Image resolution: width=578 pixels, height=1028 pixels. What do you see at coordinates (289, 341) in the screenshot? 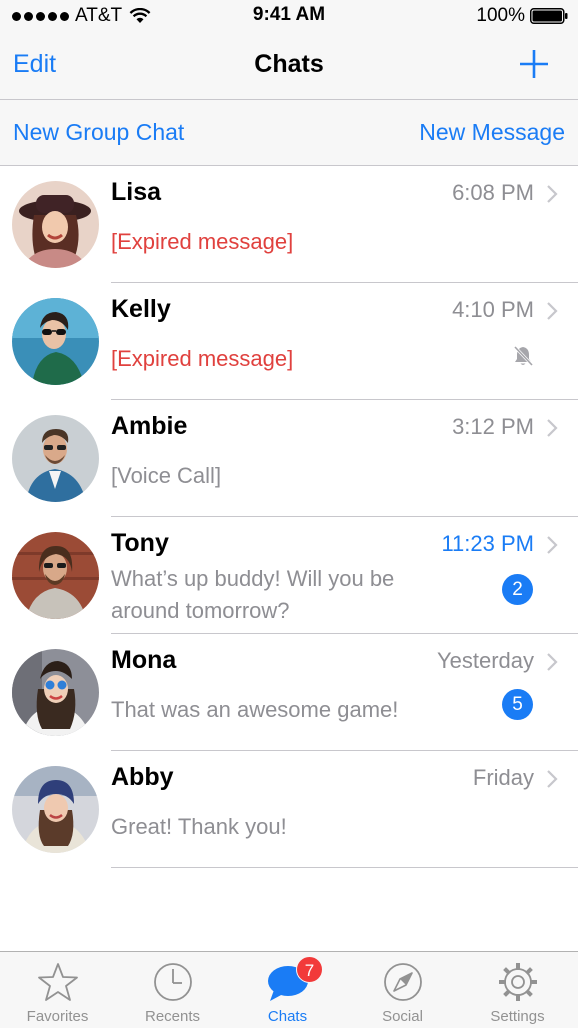
I see `chat-row-kelly: Kelly 4:10 PM [Expired message]` at bounding box center [289, 341].